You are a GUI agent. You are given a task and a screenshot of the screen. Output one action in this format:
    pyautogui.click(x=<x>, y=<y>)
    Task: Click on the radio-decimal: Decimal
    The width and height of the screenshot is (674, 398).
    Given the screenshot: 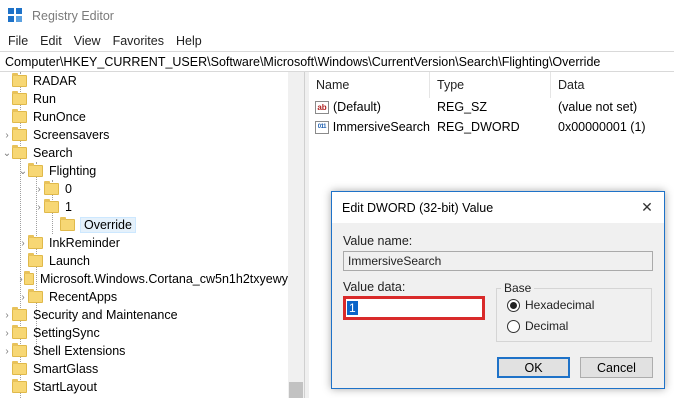 What is the action you would take?
    pyautogui.click(x=537, y=326)
    